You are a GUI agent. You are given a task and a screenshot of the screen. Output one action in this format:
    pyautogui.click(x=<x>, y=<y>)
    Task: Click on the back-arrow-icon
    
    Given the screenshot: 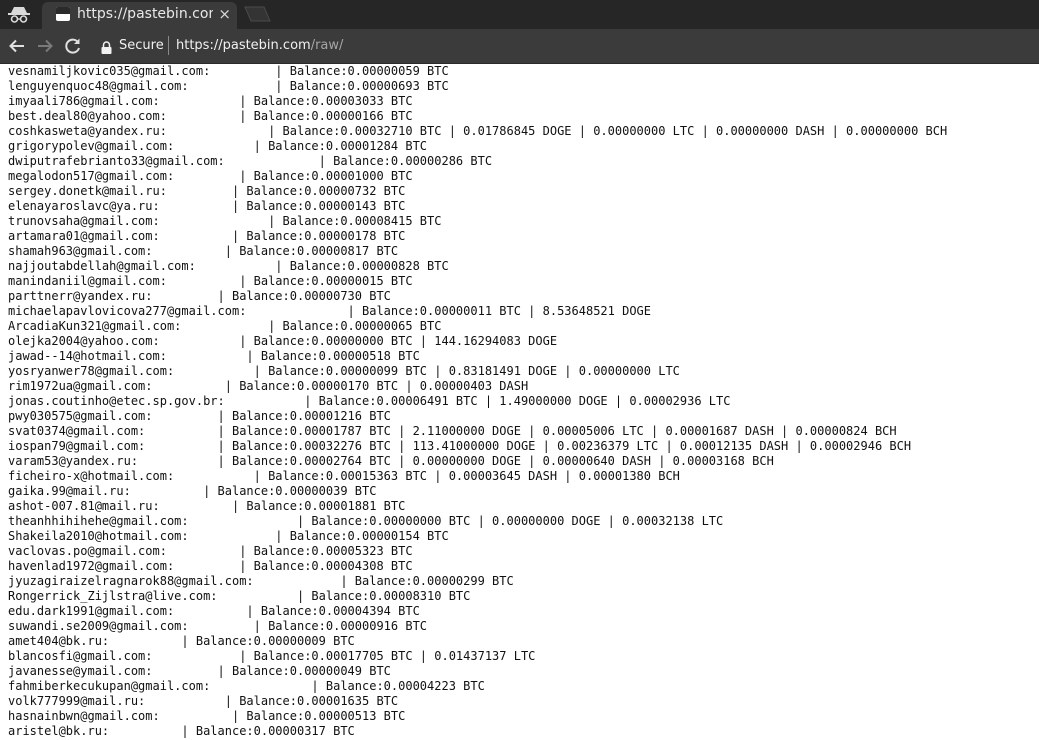 What is the action you would take?
    pyautogui.click(x=17, y=46)
    